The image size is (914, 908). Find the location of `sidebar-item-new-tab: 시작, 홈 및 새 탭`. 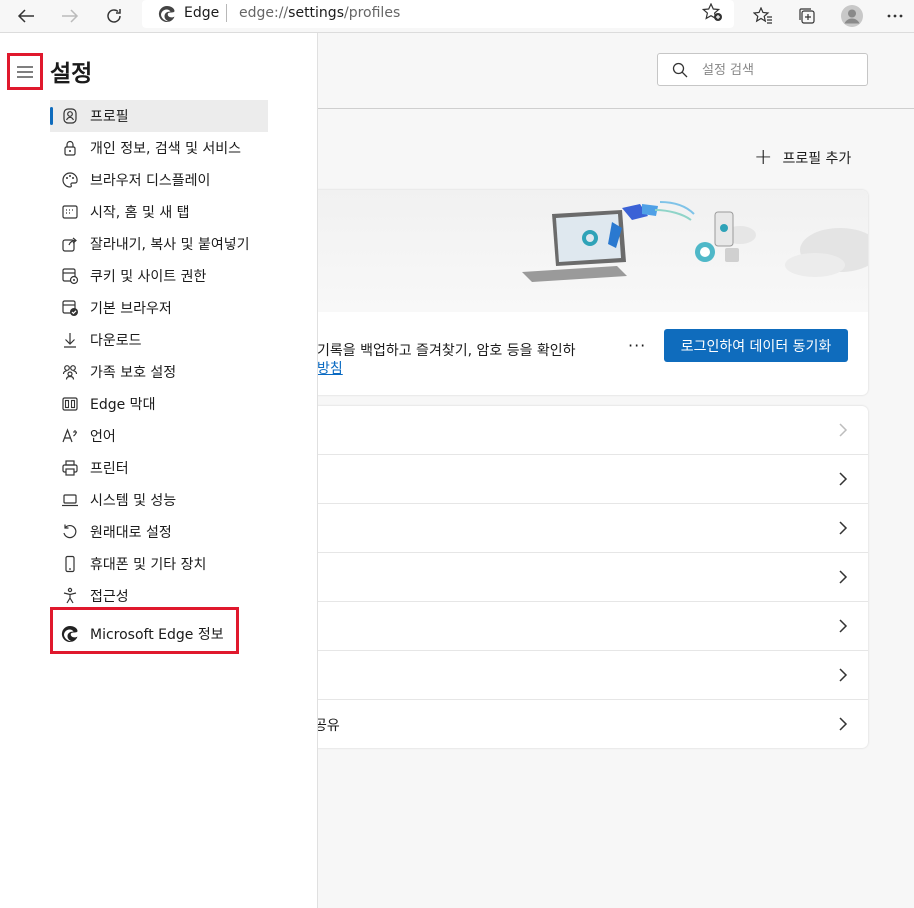

sidebar-item-new-tab: 시작, 홈 및 새 탭 is located at coordinates (159, 212).